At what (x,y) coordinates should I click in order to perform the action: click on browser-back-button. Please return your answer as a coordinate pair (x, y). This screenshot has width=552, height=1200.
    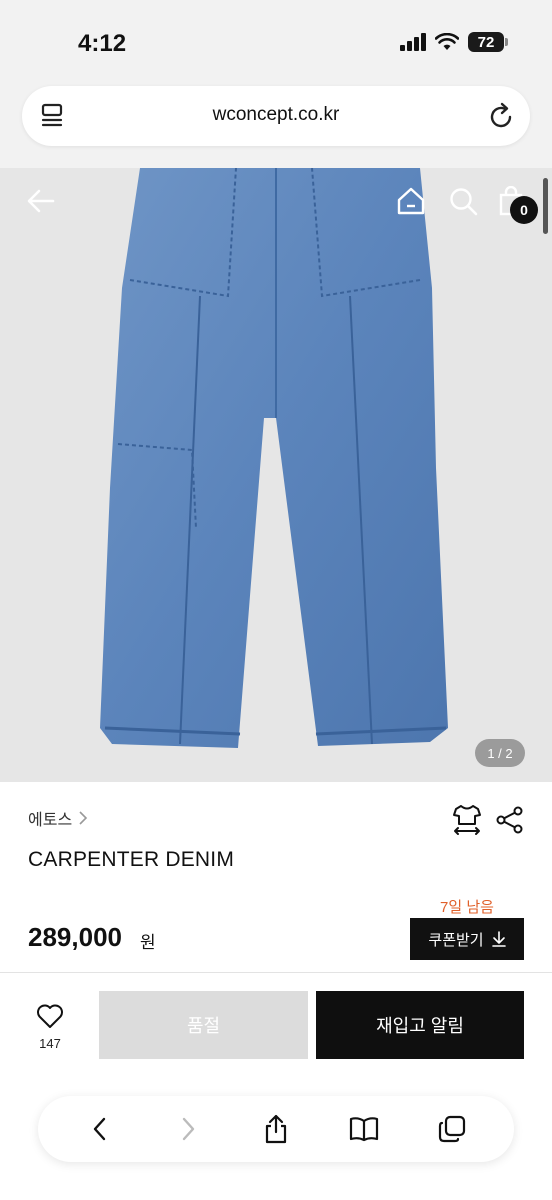
    Looking at the image, I should click on (100, 1129).